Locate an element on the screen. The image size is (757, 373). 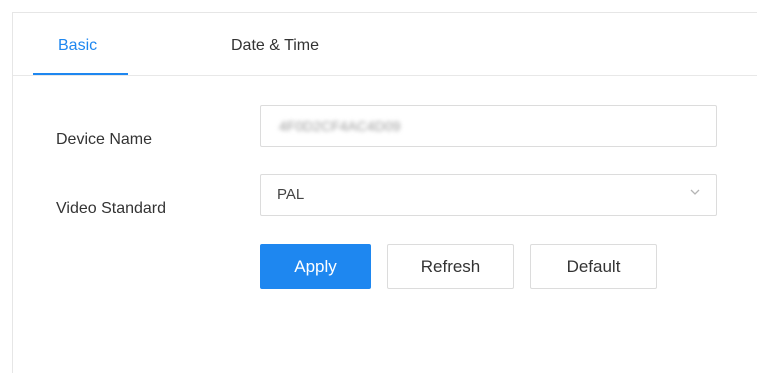
device-name-value: 4F0D2CF4AC4D09 is located at coordinates (340, 126).